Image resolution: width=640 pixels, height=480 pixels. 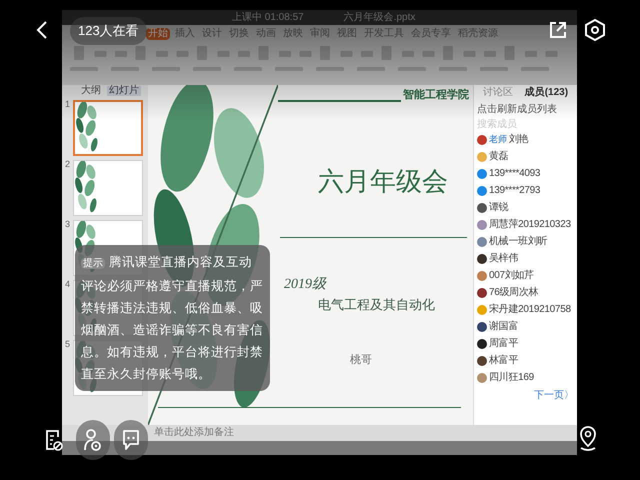 What do you see at coordinates (503, 259) in the screenshot?
I see `member-name: 吴梓伟` at bounding box center [503, 259].